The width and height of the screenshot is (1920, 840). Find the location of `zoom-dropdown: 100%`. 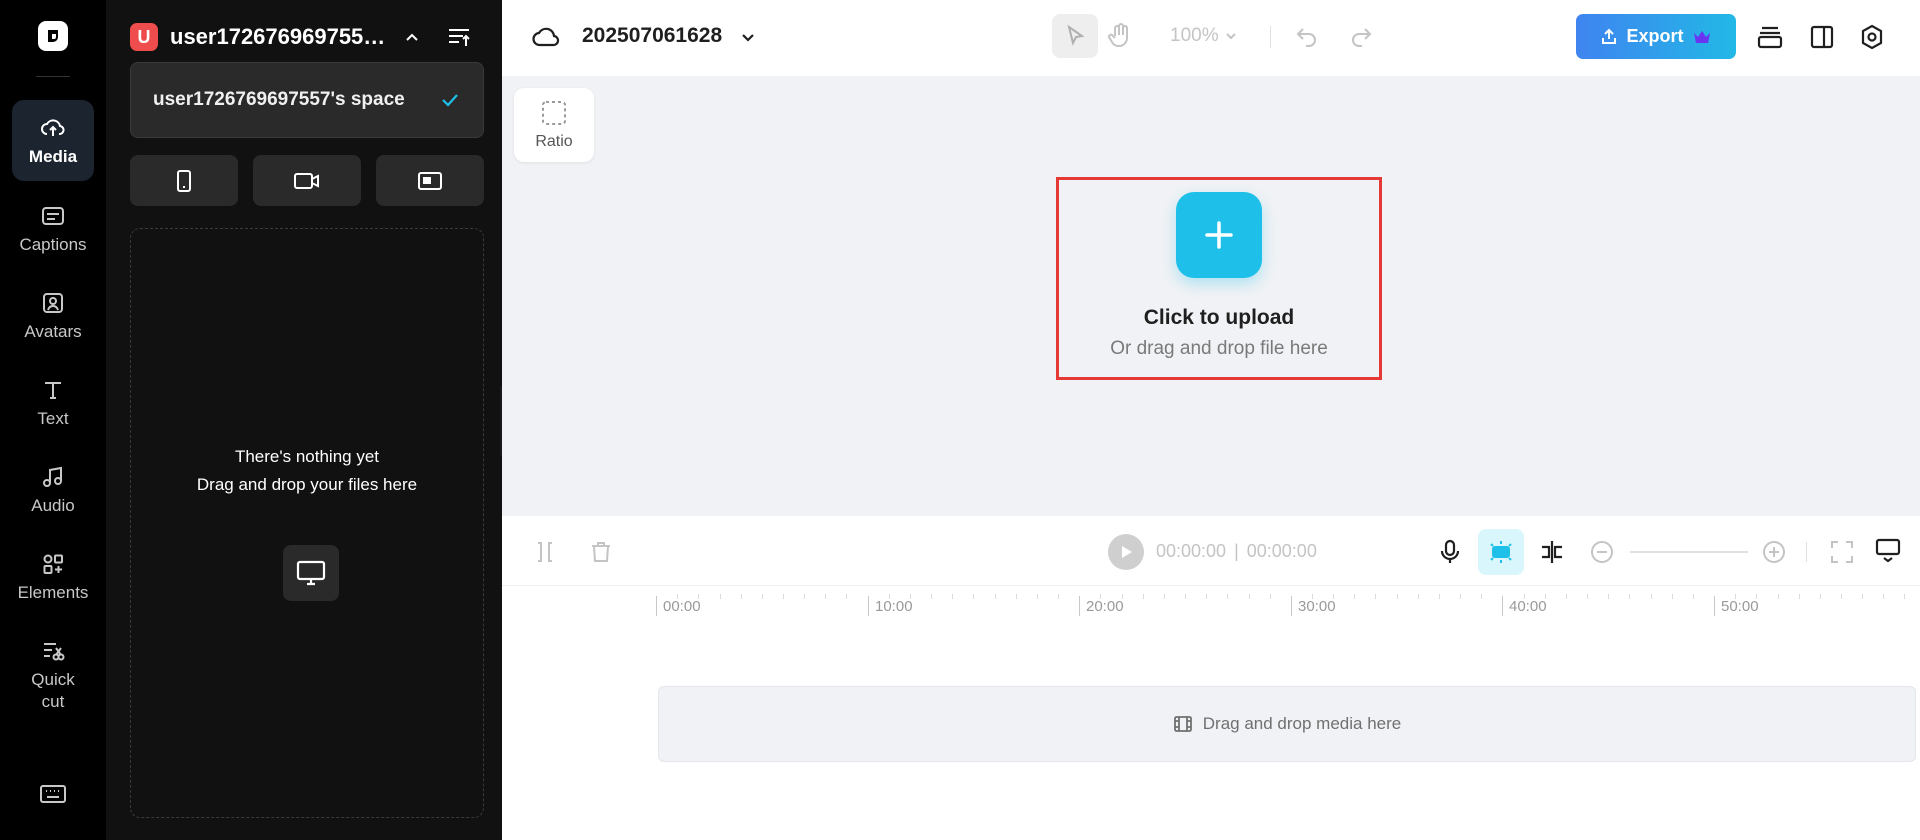

zoom-dropdown: 100% is located at coordinates (1204, 36).